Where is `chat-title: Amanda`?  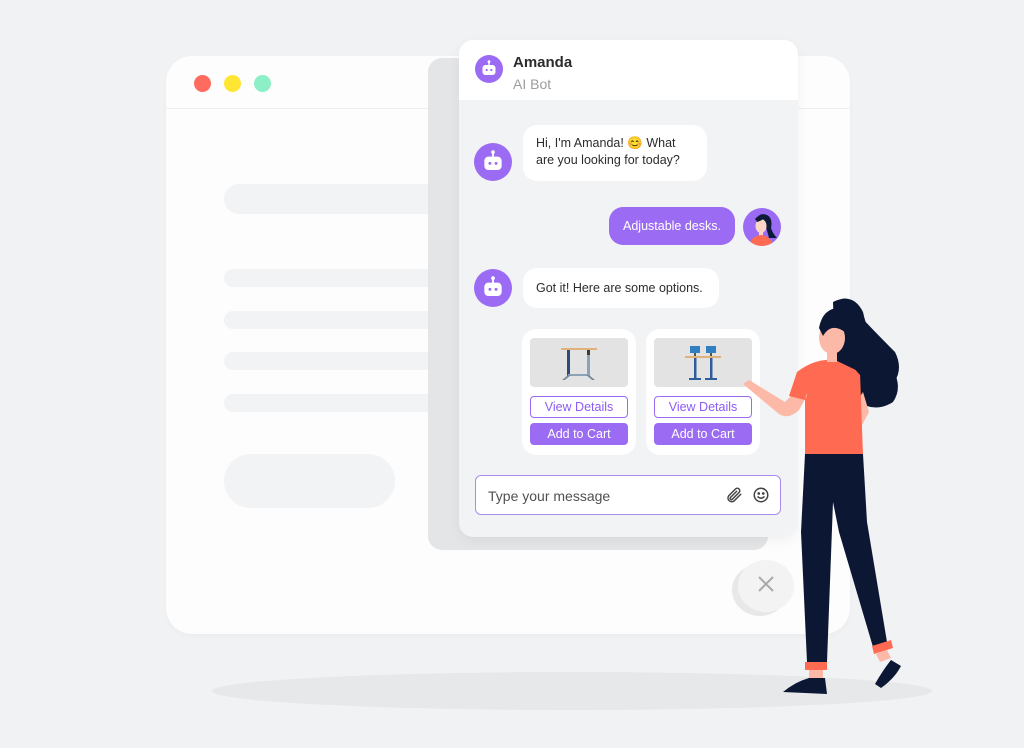
chat-title: Amanda is located at coordinates (543, 62).